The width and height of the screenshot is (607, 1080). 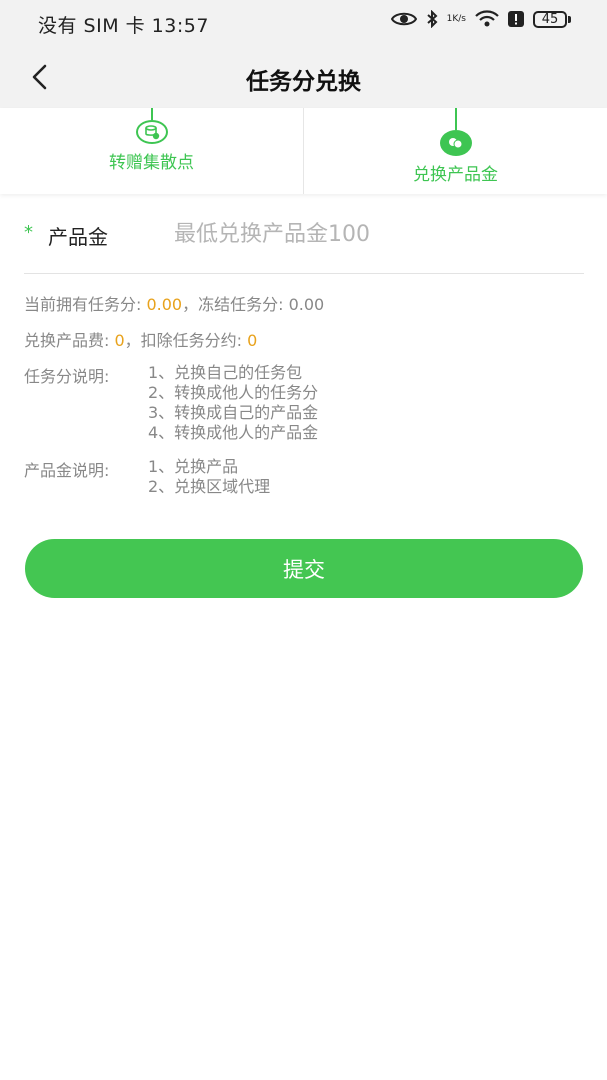 What do you see at coordinates (123, 26) in the screenshot?
I see `status-carrier-time: 没有 SIM 卡 13:57` at bounding box center [123, 26].